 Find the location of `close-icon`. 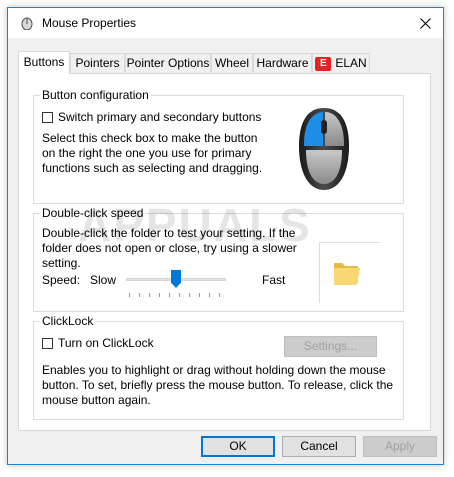

close-icon is located at coordinates (425, 23).